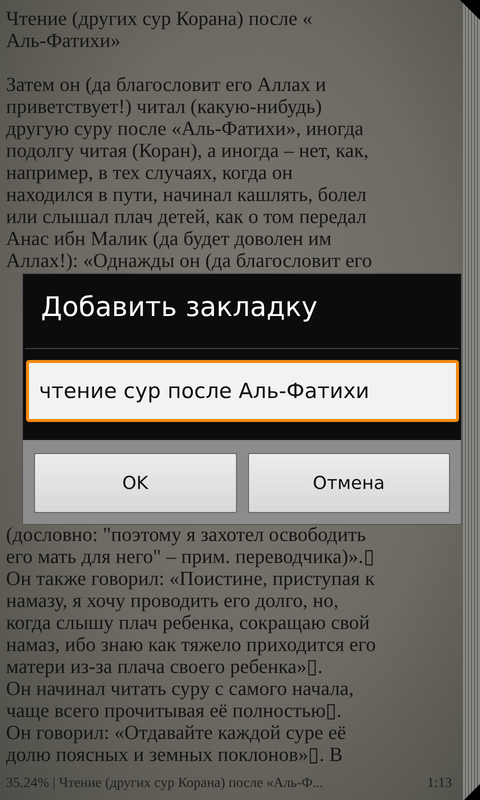 The height and width of the screenshot is (800, 480). Describe the element at coordinates (185, 129) in the screenshot. I see `text-line: другую суру после «Аль-Фатихи», иногда` at that location.